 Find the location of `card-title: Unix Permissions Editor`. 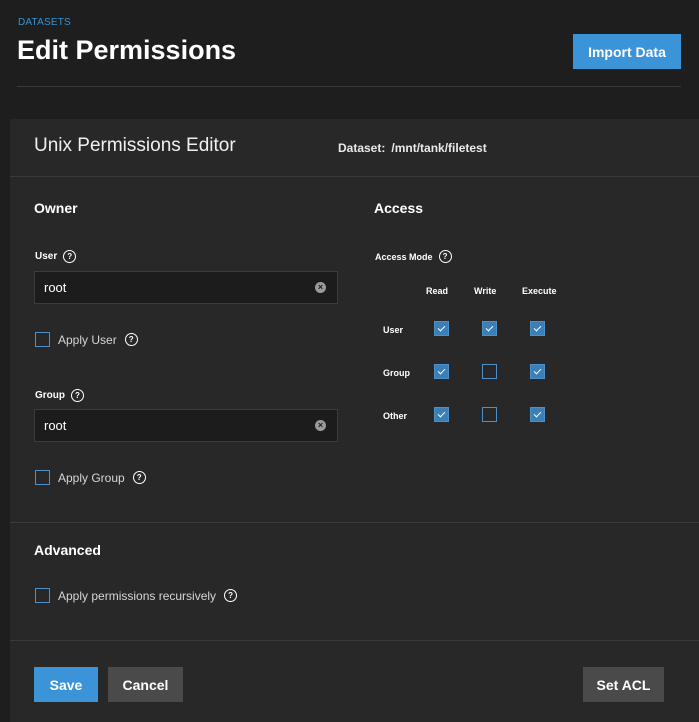

card-title: Unix Permissions Editor is located at coordinates (135, 145).